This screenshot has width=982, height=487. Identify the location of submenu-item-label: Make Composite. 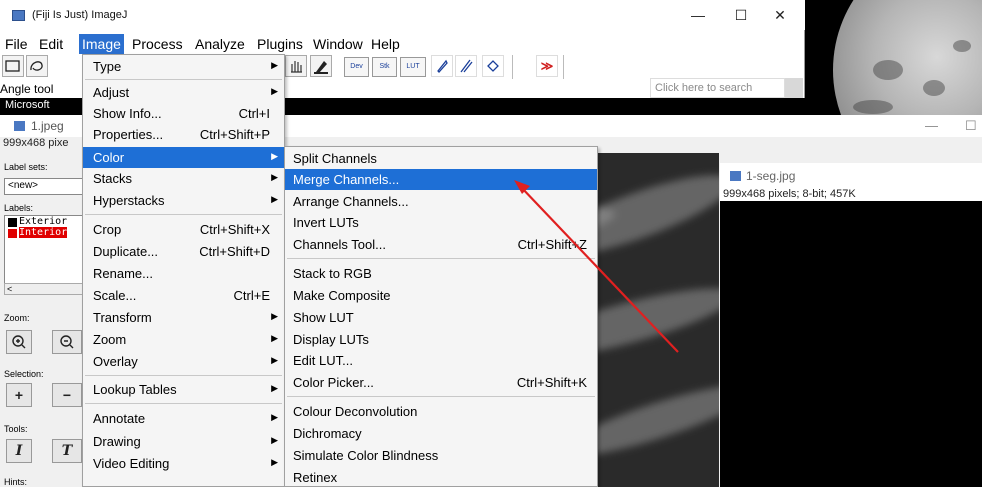
(342, 295).